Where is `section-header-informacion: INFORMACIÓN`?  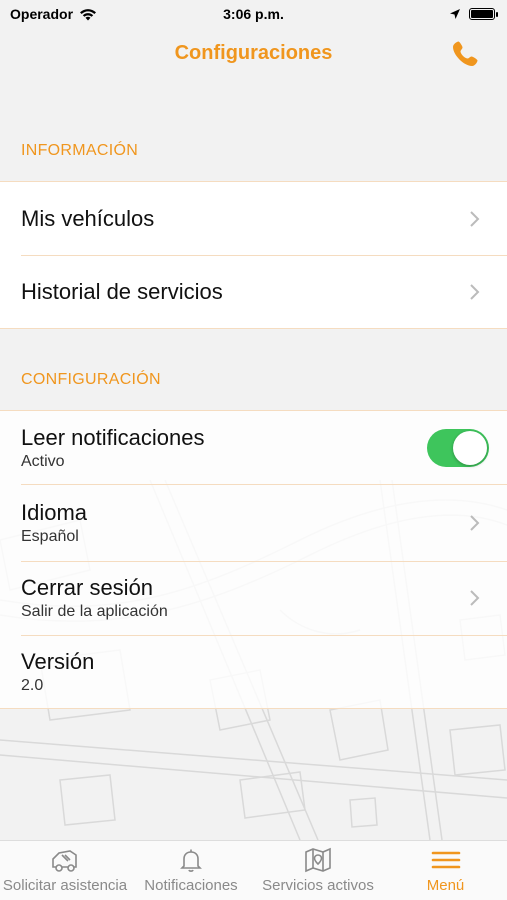
section-header-informacion: INFORMACIÓN is located at coordinates (80, 150).